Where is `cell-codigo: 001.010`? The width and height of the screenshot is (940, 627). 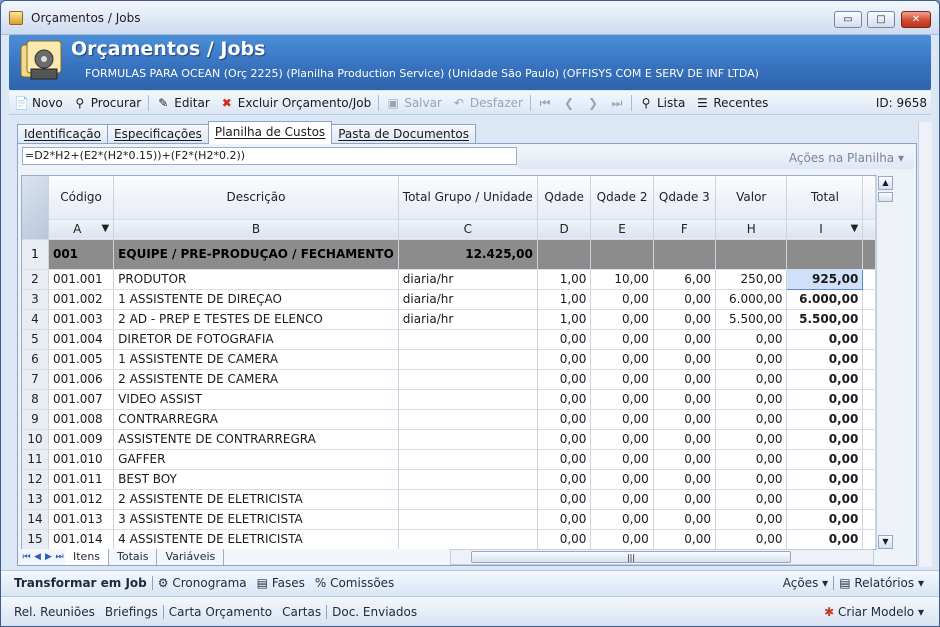
cell-codigo: 001.010 is located at coordinates (81, 459).